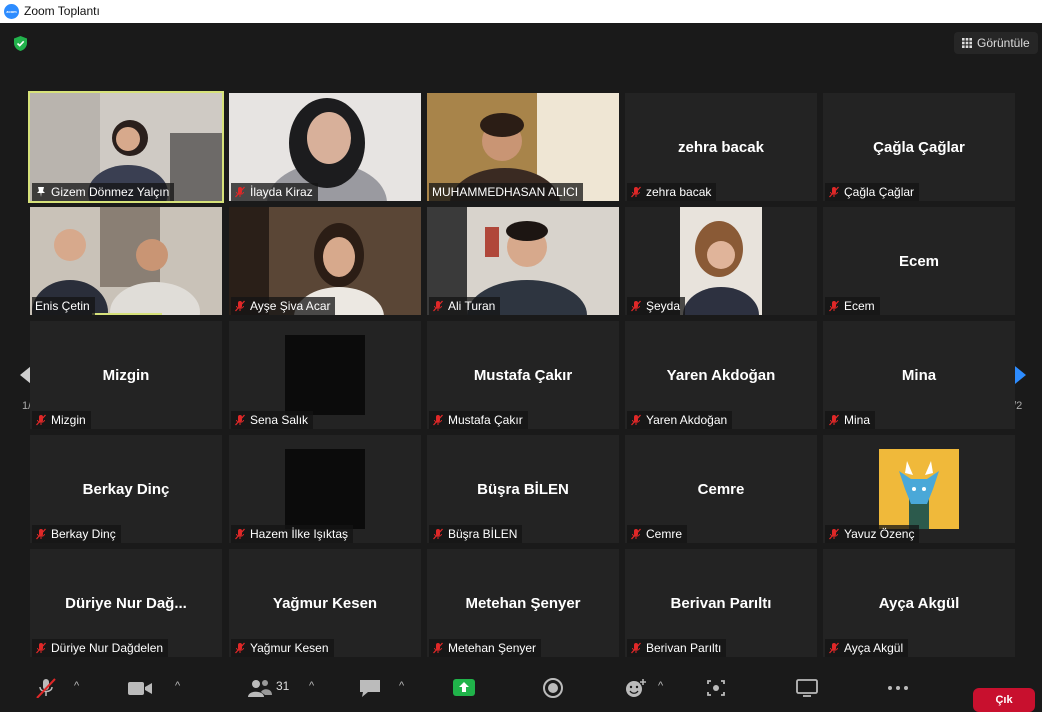 The image size is (1042, 712). Describe the element at coordinates (11, 11) in the screenshot. I see `zoom-logo-icon: zoom` at that location.